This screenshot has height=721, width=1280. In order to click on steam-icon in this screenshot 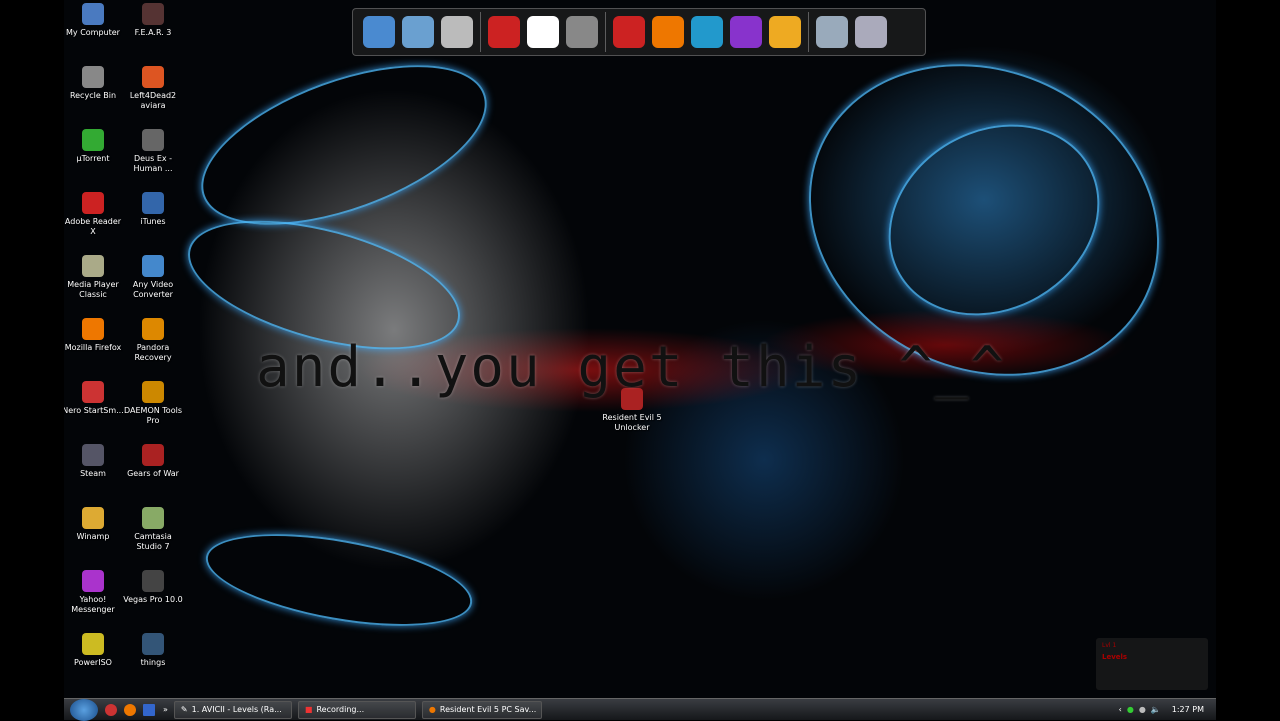, I will do `click(582, 32)`.